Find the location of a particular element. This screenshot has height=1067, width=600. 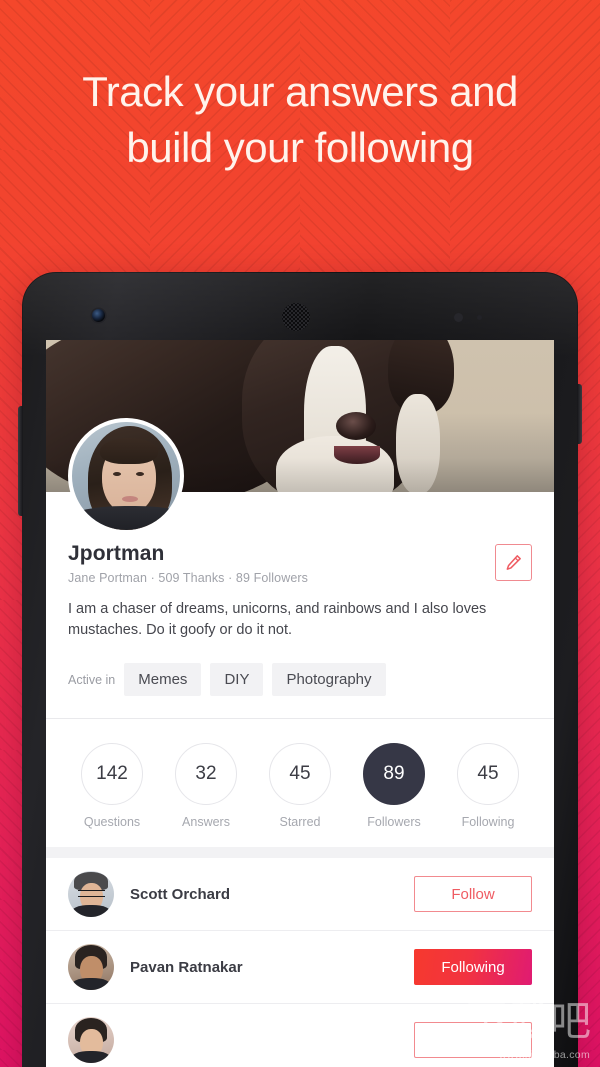

avatar-lips is located at coordinates (130, 499).